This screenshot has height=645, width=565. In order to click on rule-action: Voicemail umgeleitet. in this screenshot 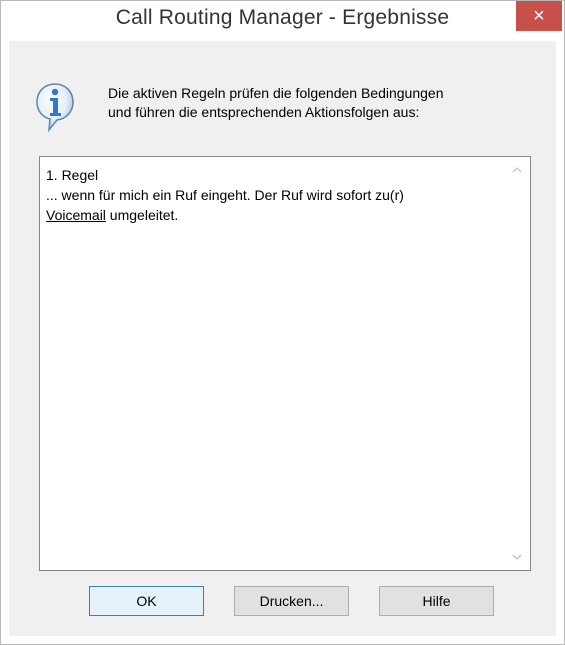, I will do `click(276, 215)`.